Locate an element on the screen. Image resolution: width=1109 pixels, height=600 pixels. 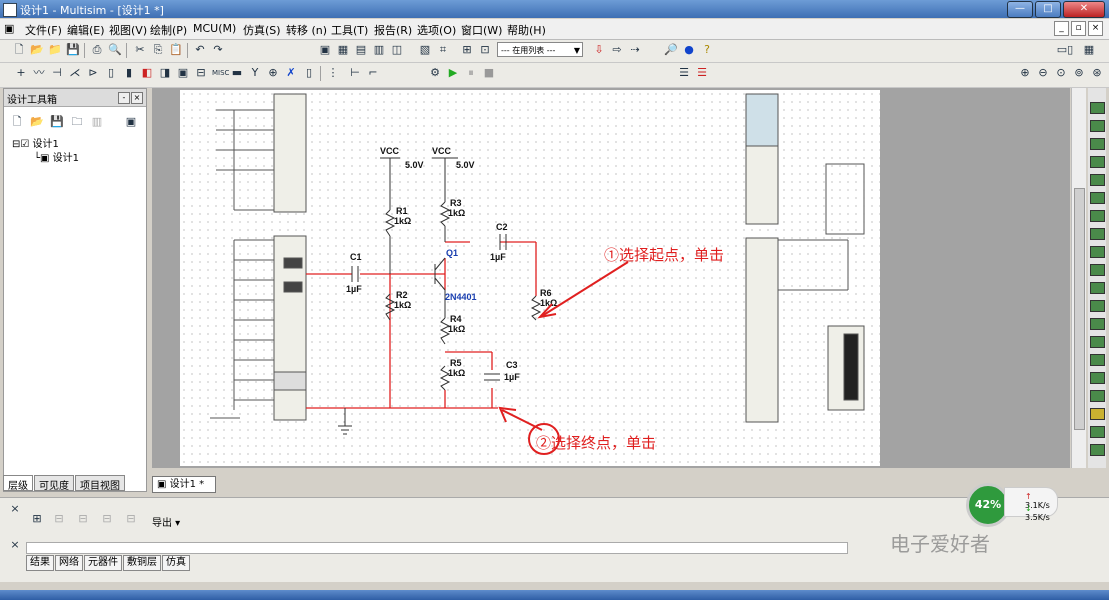
copy-icon: ⎘ is located at coordinates (158, 50).